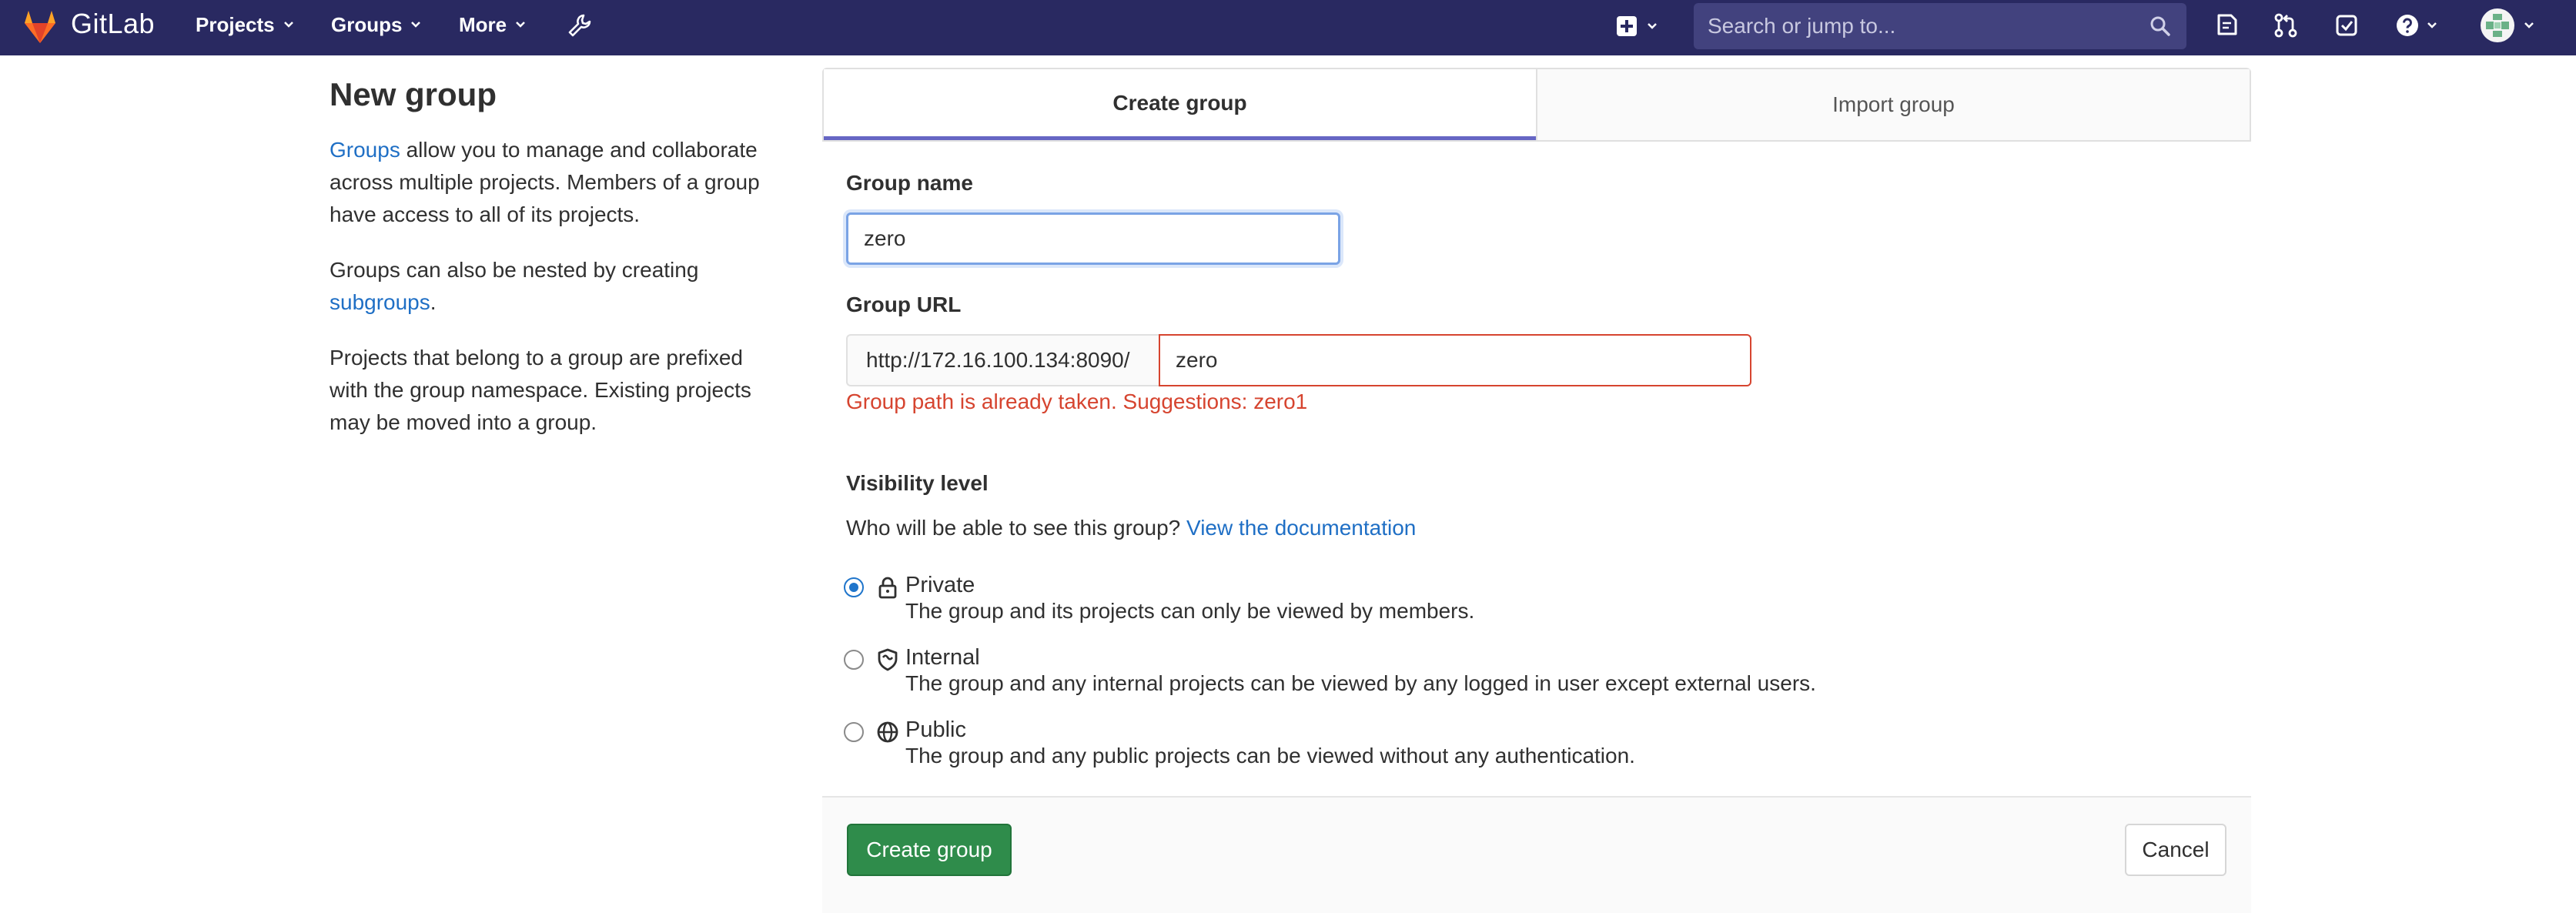 The width and height of the screenshot is (2576, 913). I want to click on visibility-title-internal: Internal, so click(943, 657).